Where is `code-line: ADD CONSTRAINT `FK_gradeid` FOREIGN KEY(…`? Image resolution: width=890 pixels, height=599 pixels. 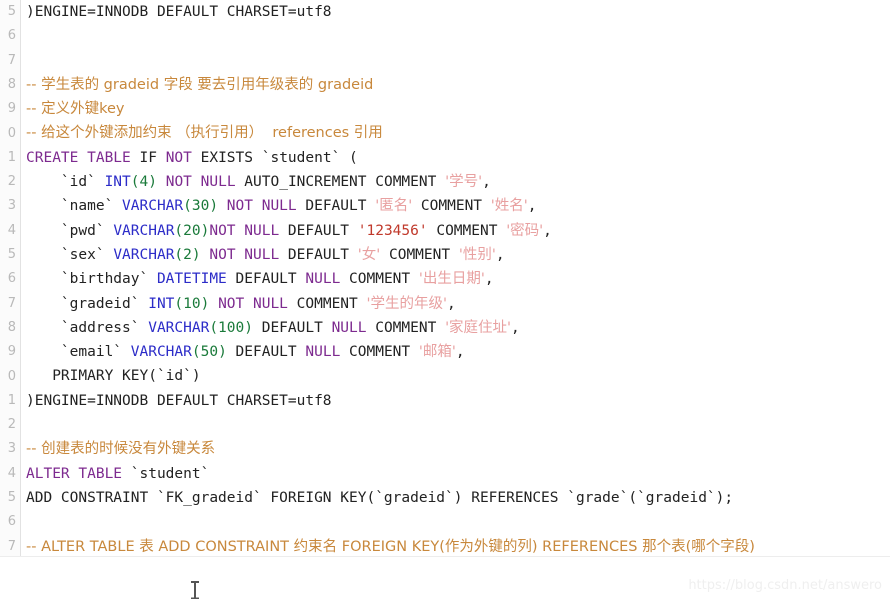 code-line: ADD CONSTRAINT `FK_gradeid` FOREIGN KEY(… is located at coordinates (458, 498).